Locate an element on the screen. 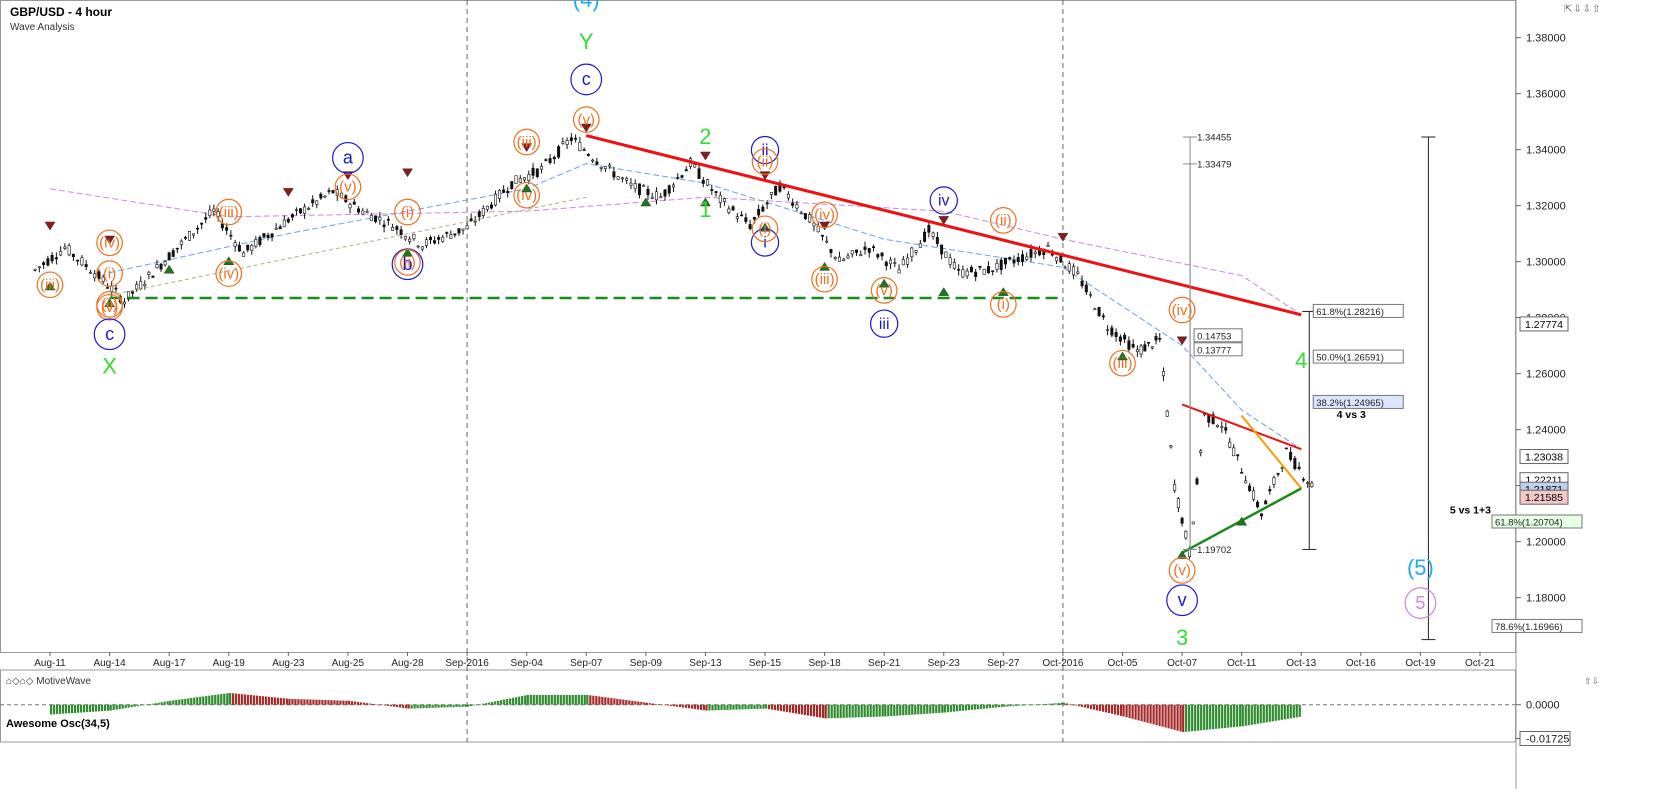 The width and height of the screenshot is (1668, 789). x-tick-label: Oct-16 is located at coordinates (1361, 663).